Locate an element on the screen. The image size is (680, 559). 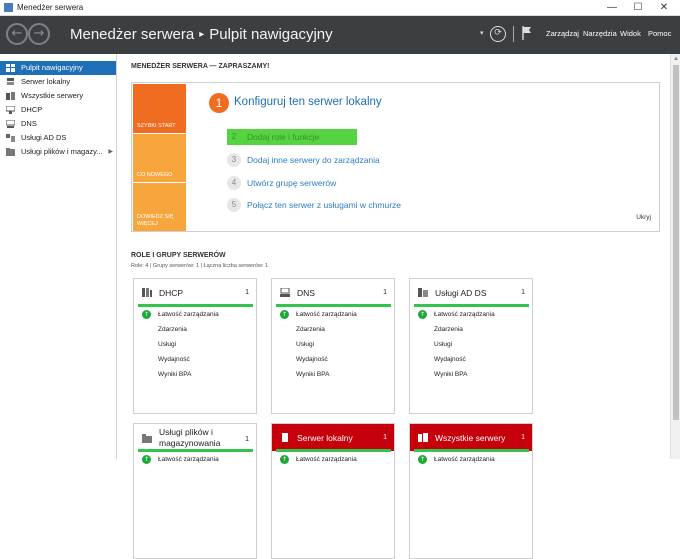
add-roles-step: 2 Dodaj role i funkcje is located at coordinates (292, 137).